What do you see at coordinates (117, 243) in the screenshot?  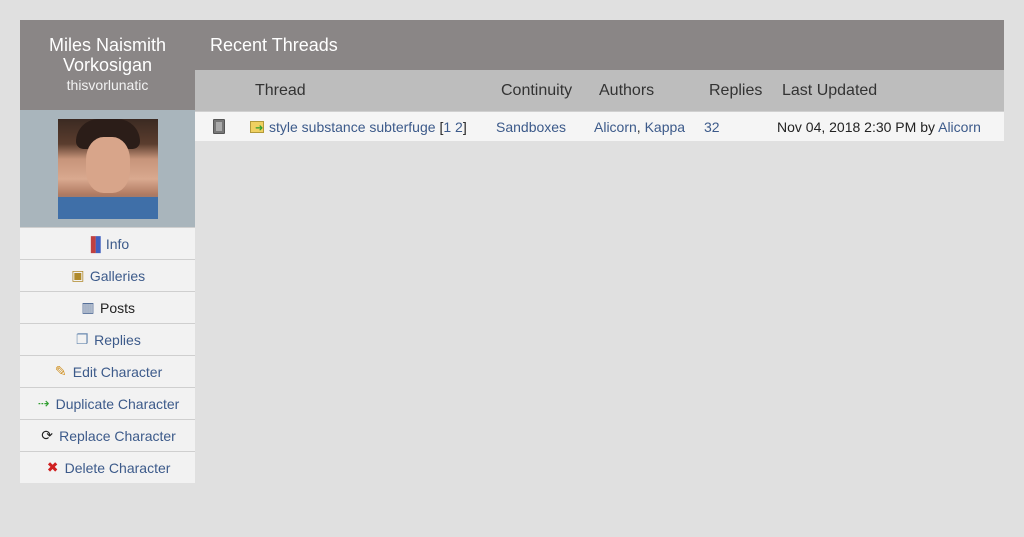 I see `menu-item-label: Info` at bounding box center [117, 243].